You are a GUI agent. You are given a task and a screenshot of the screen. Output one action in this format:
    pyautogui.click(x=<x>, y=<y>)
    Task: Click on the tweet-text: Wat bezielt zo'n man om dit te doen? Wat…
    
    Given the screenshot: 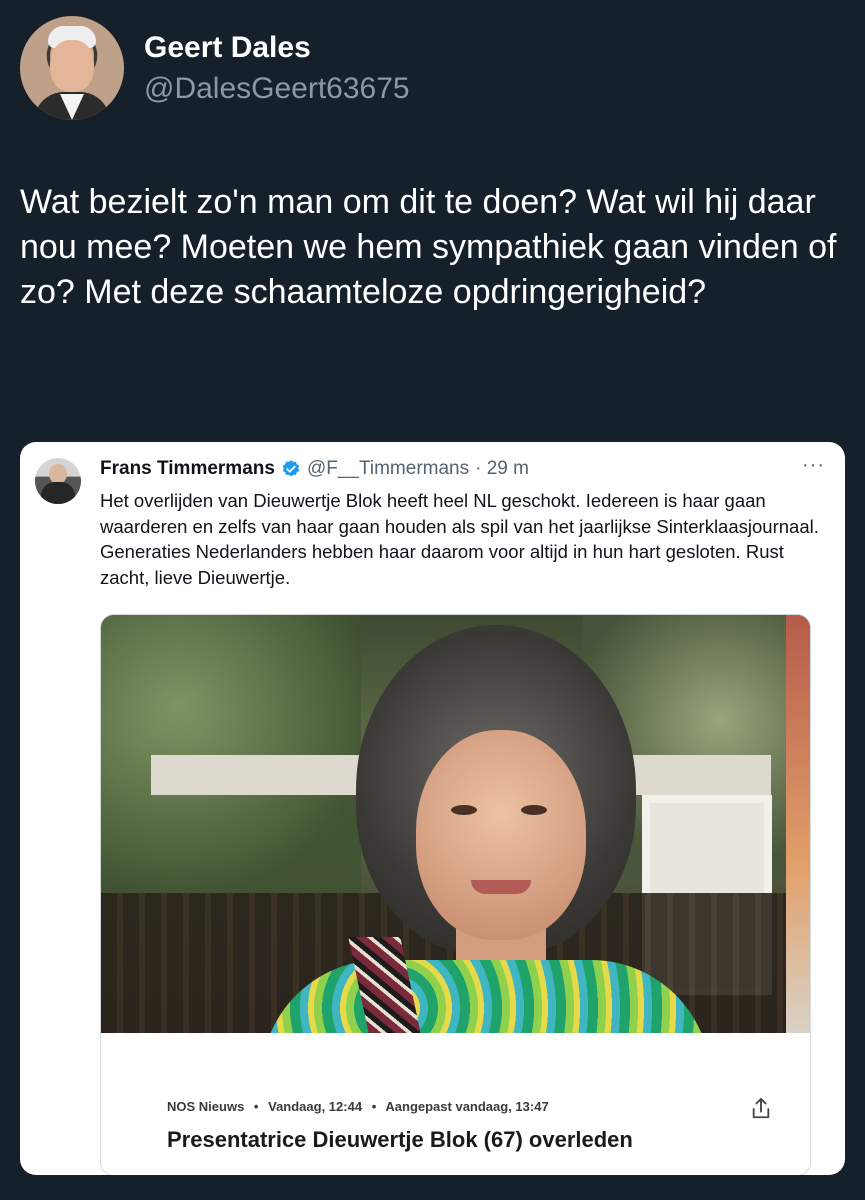 What is the action you would take?
    pyautogui.click(x=428, y=247)
    